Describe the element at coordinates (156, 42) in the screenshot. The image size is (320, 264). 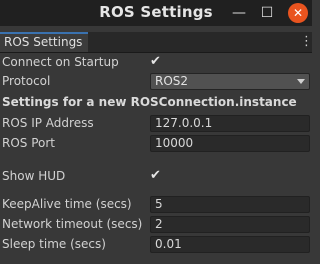
I see `tab-strip: ROS Settings ⋮` at that location.